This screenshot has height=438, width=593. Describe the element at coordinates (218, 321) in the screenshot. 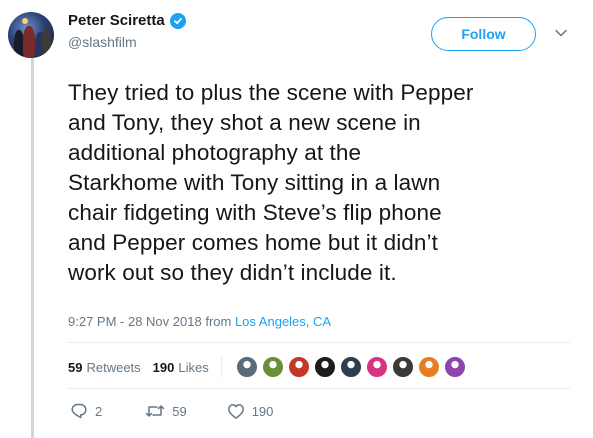

I see `from-label: from` at that location.